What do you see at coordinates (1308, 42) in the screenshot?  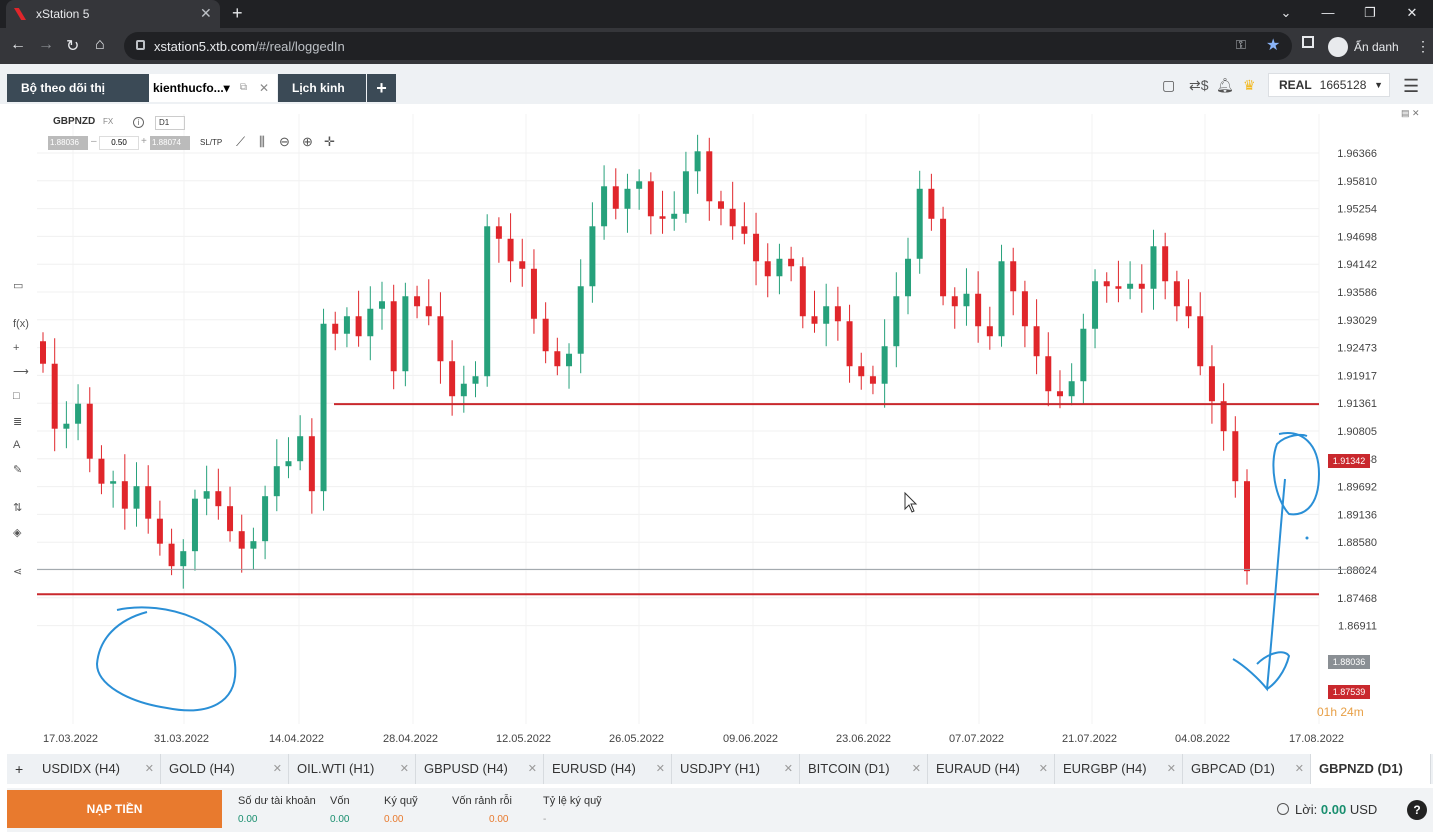 I see `side-panel-icon` at bounding box center [1308, 42].